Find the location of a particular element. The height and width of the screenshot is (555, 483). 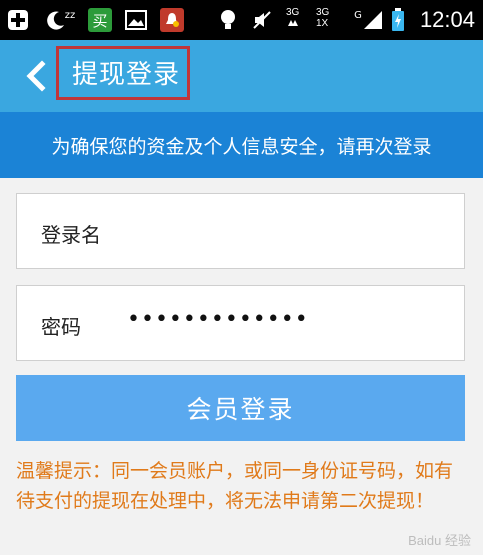

sleep-icon-label: zz is located at coordinates (70, 15).